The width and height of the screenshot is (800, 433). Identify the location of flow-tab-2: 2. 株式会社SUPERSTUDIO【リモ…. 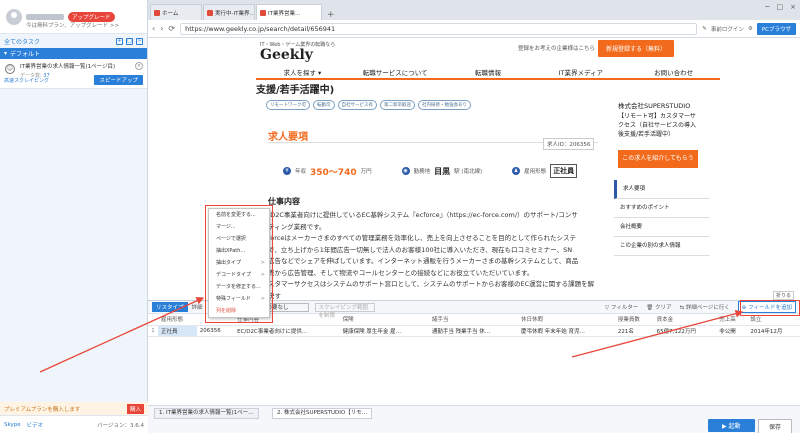
(322, 413).